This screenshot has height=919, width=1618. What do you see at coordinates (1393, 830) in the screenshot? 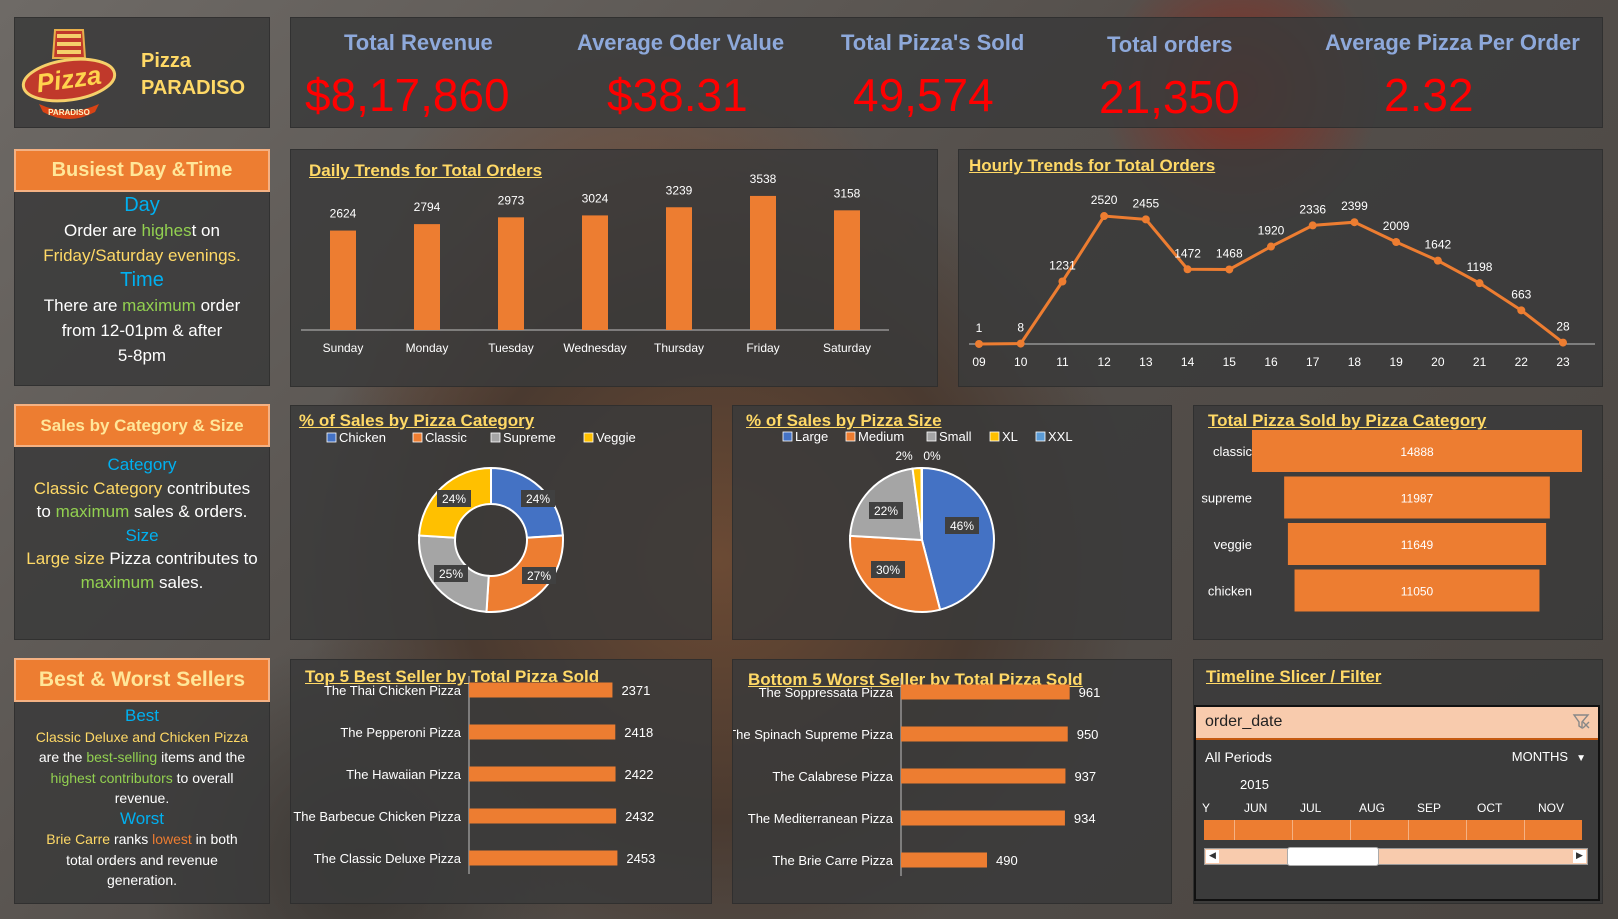
I see `timeline-bar` at bounding box center [1393, 830].